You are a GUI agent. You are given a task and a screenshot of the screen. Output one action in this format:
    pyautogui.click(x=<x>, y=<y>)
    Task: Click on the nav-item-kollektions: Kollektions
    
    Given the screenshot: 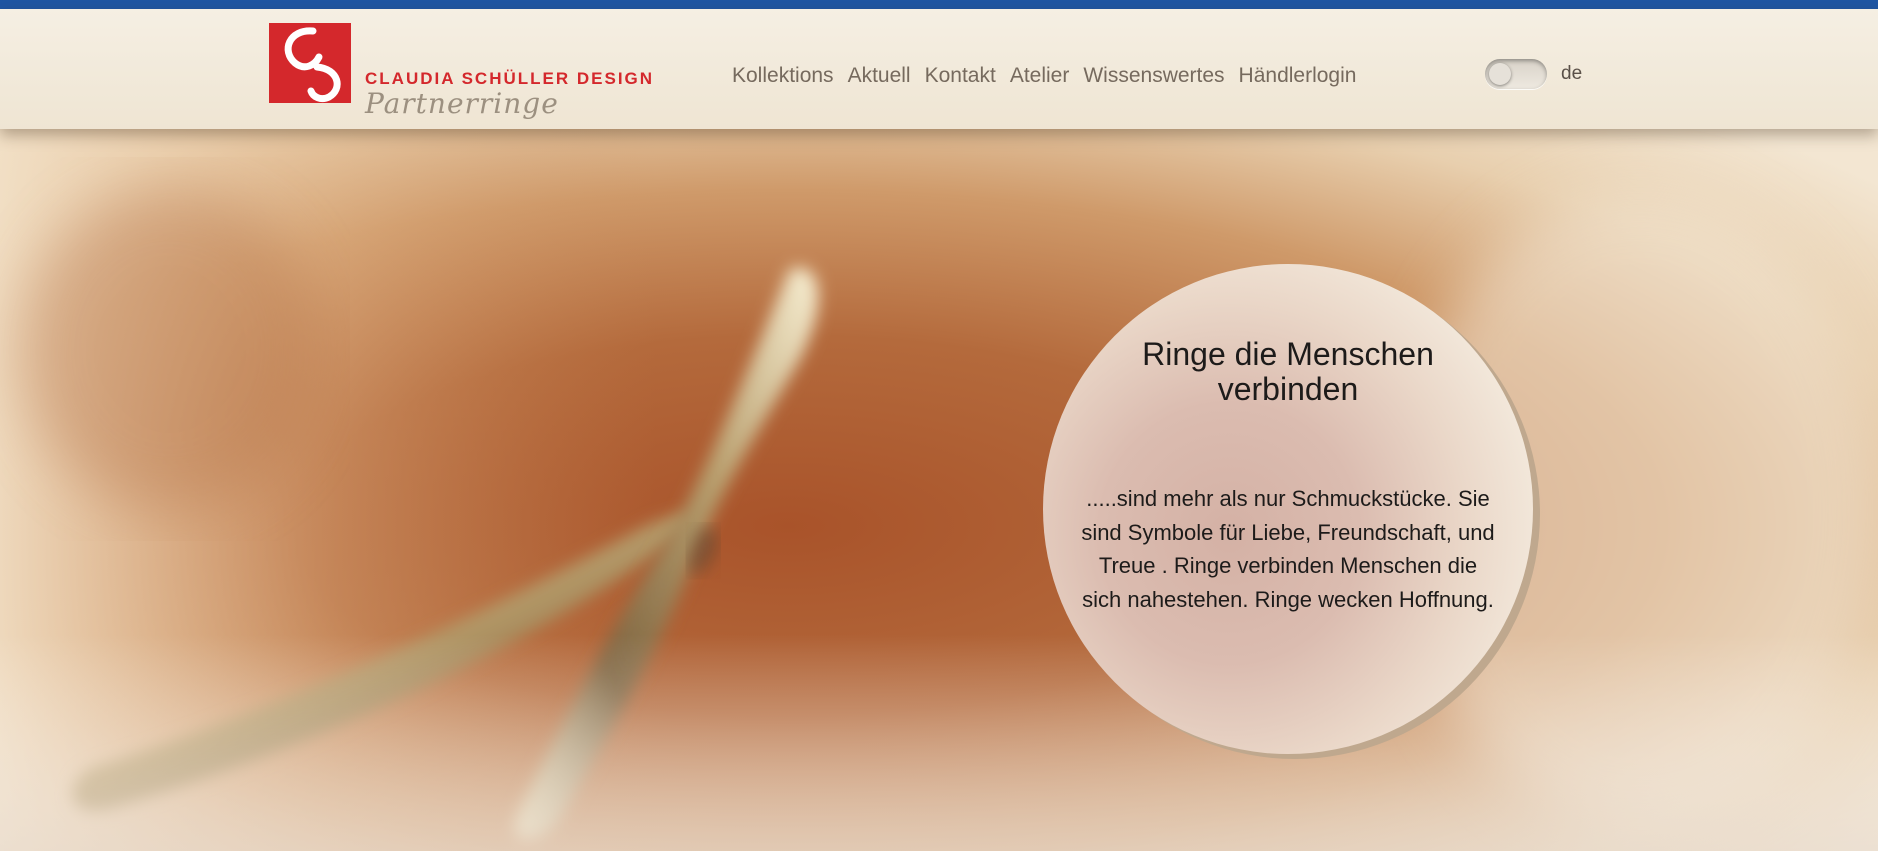 What is the action you would take?
    pyautogui.click(x=783, y=76)
    